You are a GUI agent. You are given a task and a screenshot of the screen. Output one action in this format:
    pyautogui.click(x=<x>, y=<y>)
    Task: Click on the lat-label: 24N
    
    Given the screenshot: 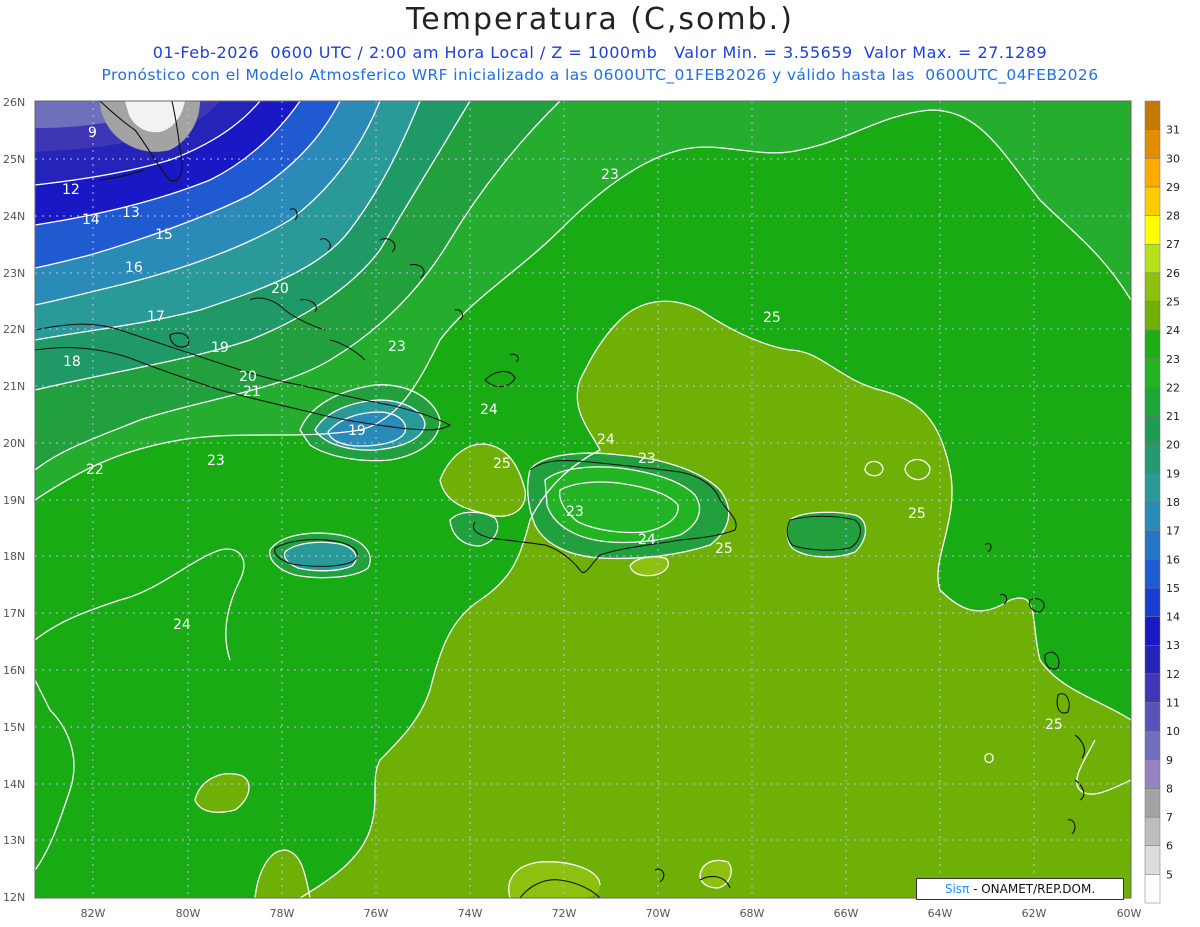 What is the action you would take?
    pyautogui.click(x=14, y=216)
    